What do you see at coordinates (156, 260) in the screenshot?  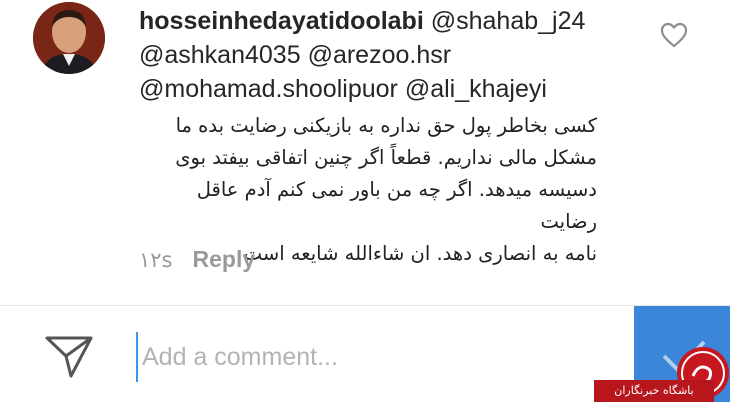 I see `comment-timestamp: ۱۲s` at bounding box center [156, 260].